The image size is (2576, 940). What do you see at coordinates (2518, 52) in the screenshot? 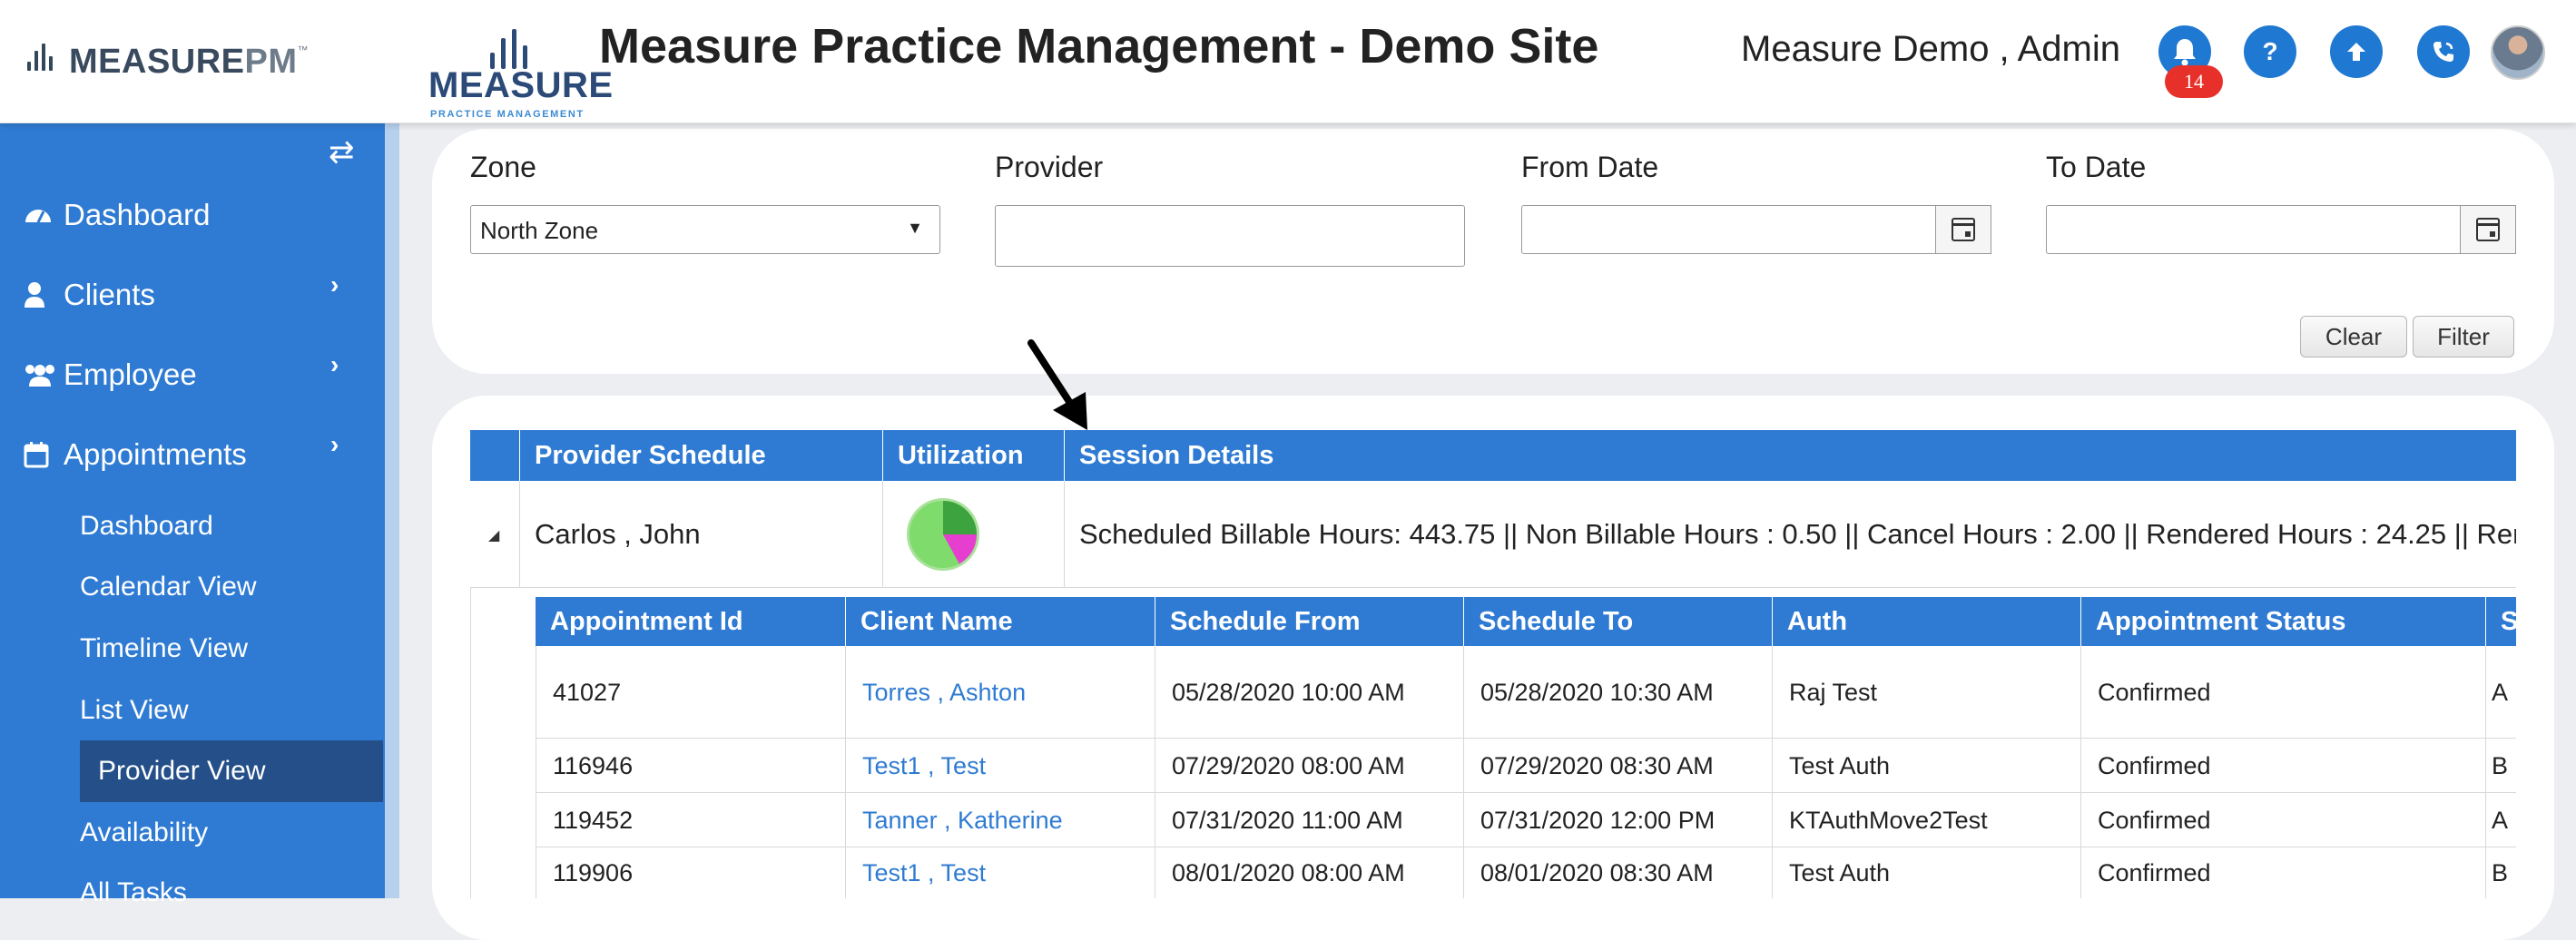
I see `user-avatar` at bounding box center [2518, 52].